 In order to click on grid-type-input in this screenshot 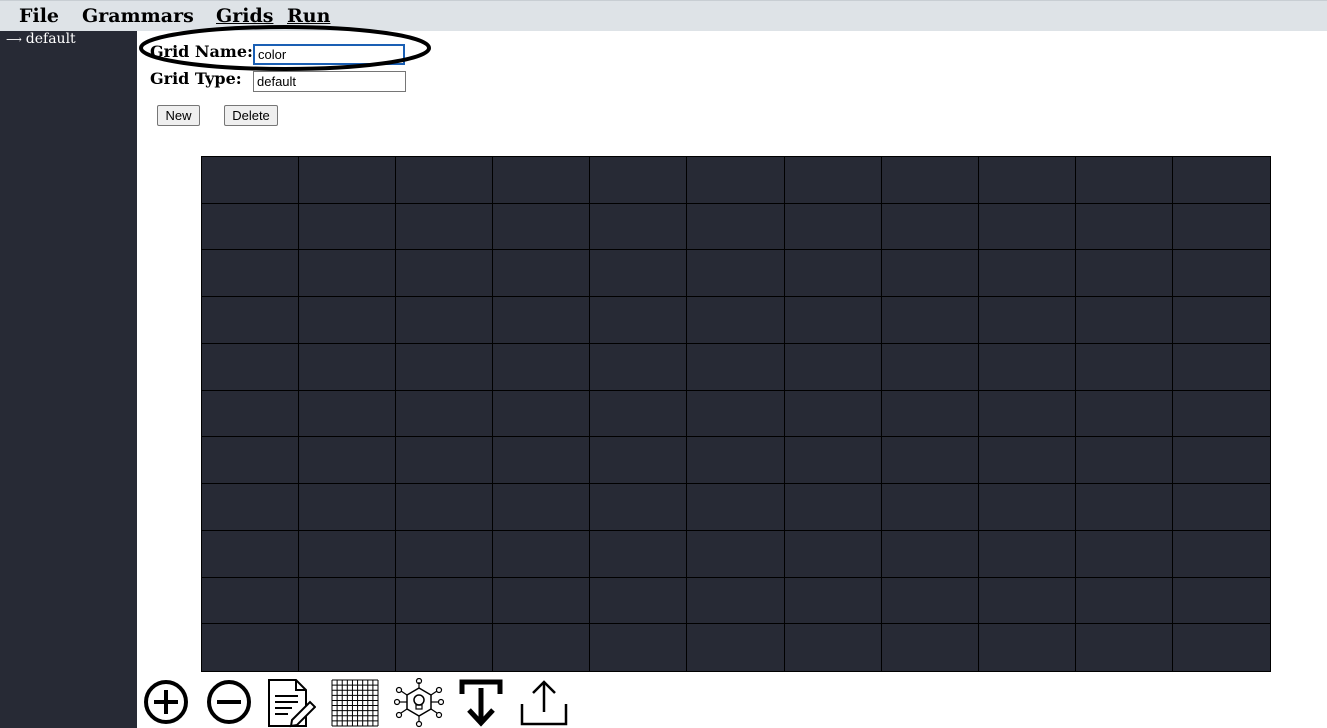, I will do `click(329, 81)`.